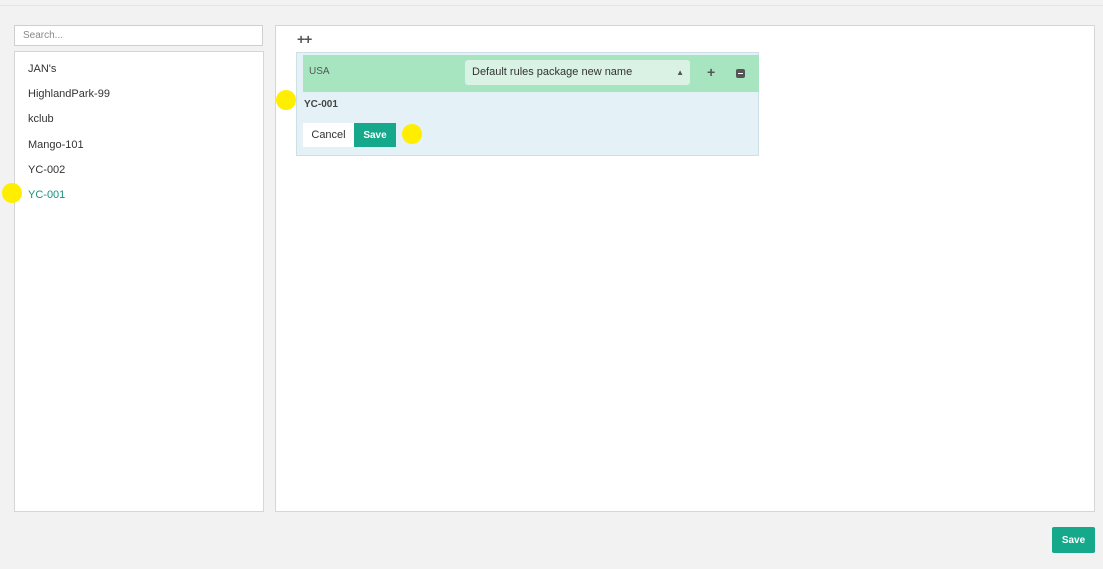 The image size is (1103, 569). Describe the element at coordinates (551, 5) in the screenshot. I see `top-divider` at that location.